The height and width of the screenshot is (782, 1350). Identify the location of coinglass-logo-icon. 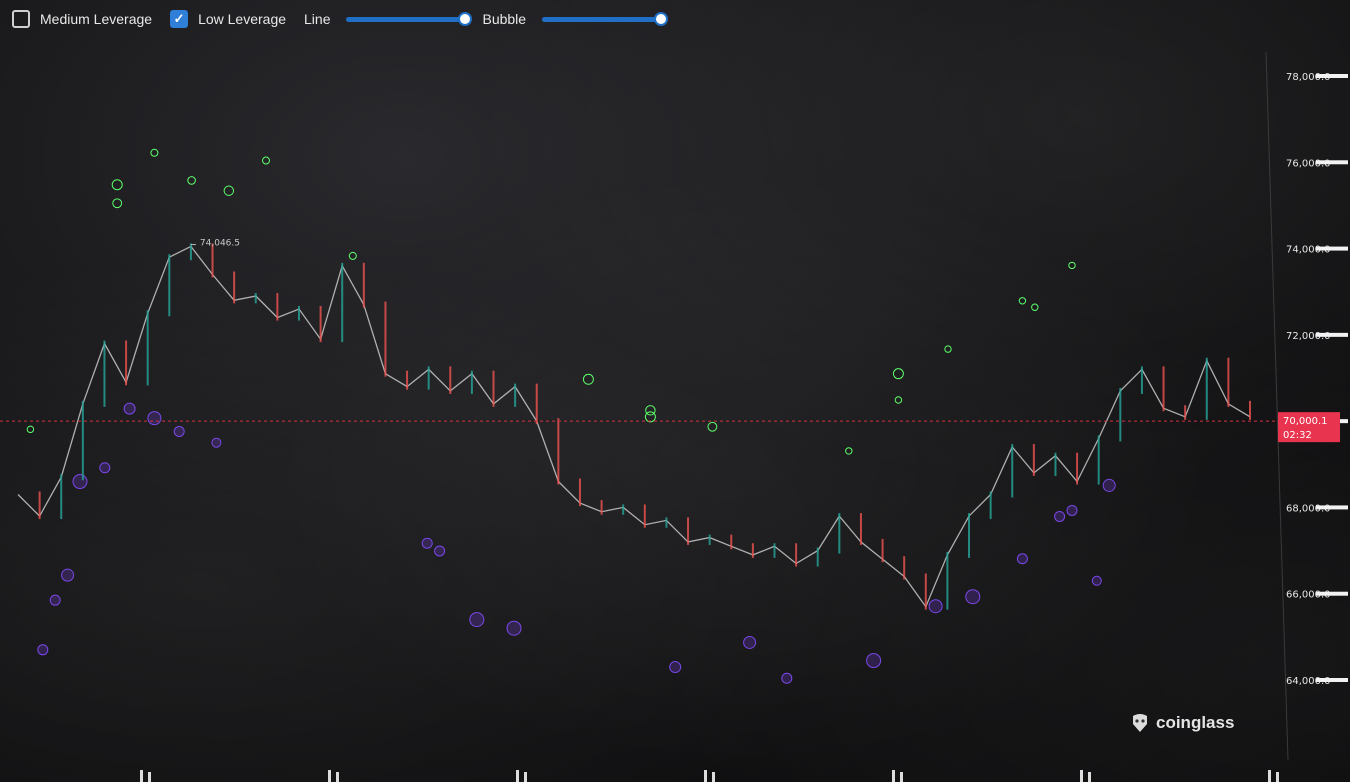
(1140, 723).